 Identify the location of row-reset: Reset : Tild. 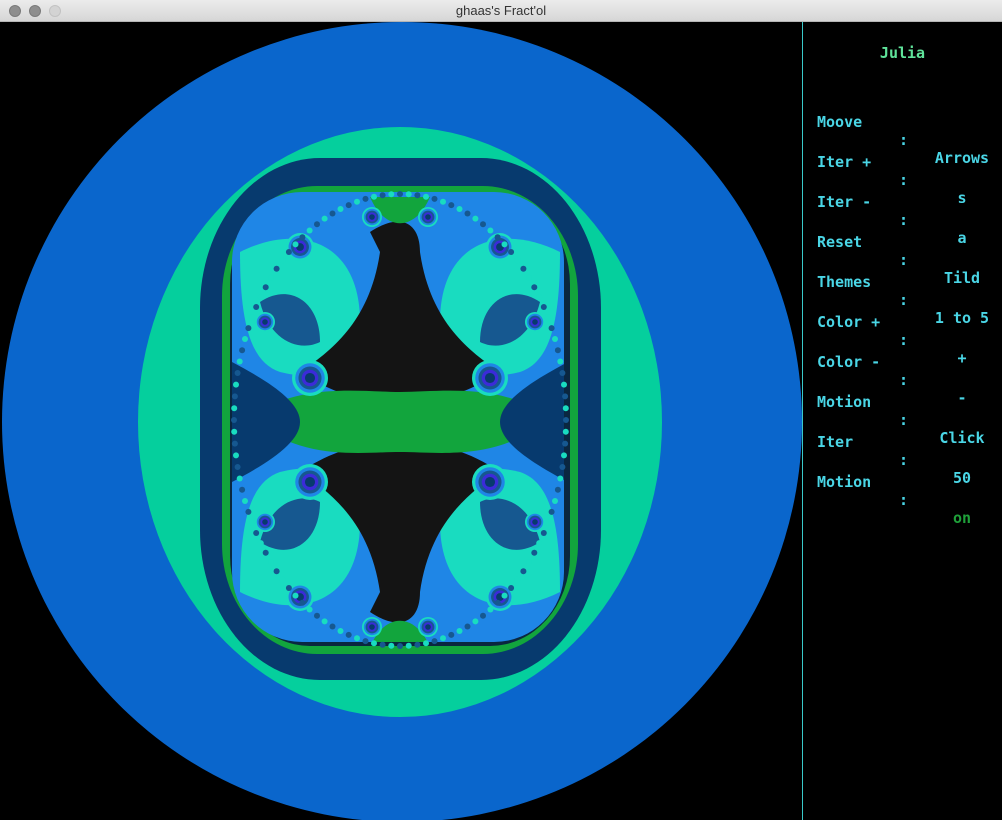
(898, 251).